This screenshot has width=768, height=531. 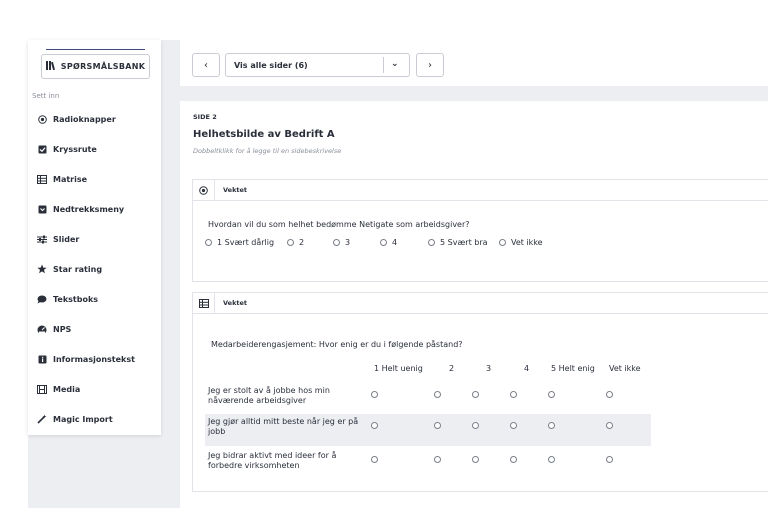 I want to click on option-3: 3, so click(x=341, y=242).